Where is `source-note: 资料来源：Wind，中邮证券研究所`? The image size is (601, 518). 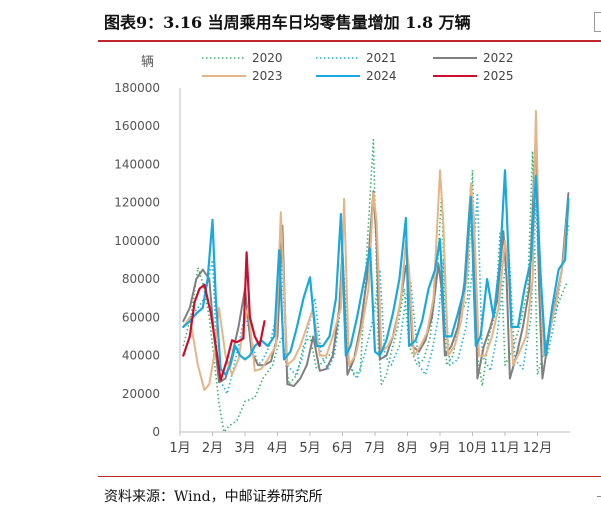 source-note: 资料来源：Wind，中邮证券研究所 is located at coordinates (213, 497).